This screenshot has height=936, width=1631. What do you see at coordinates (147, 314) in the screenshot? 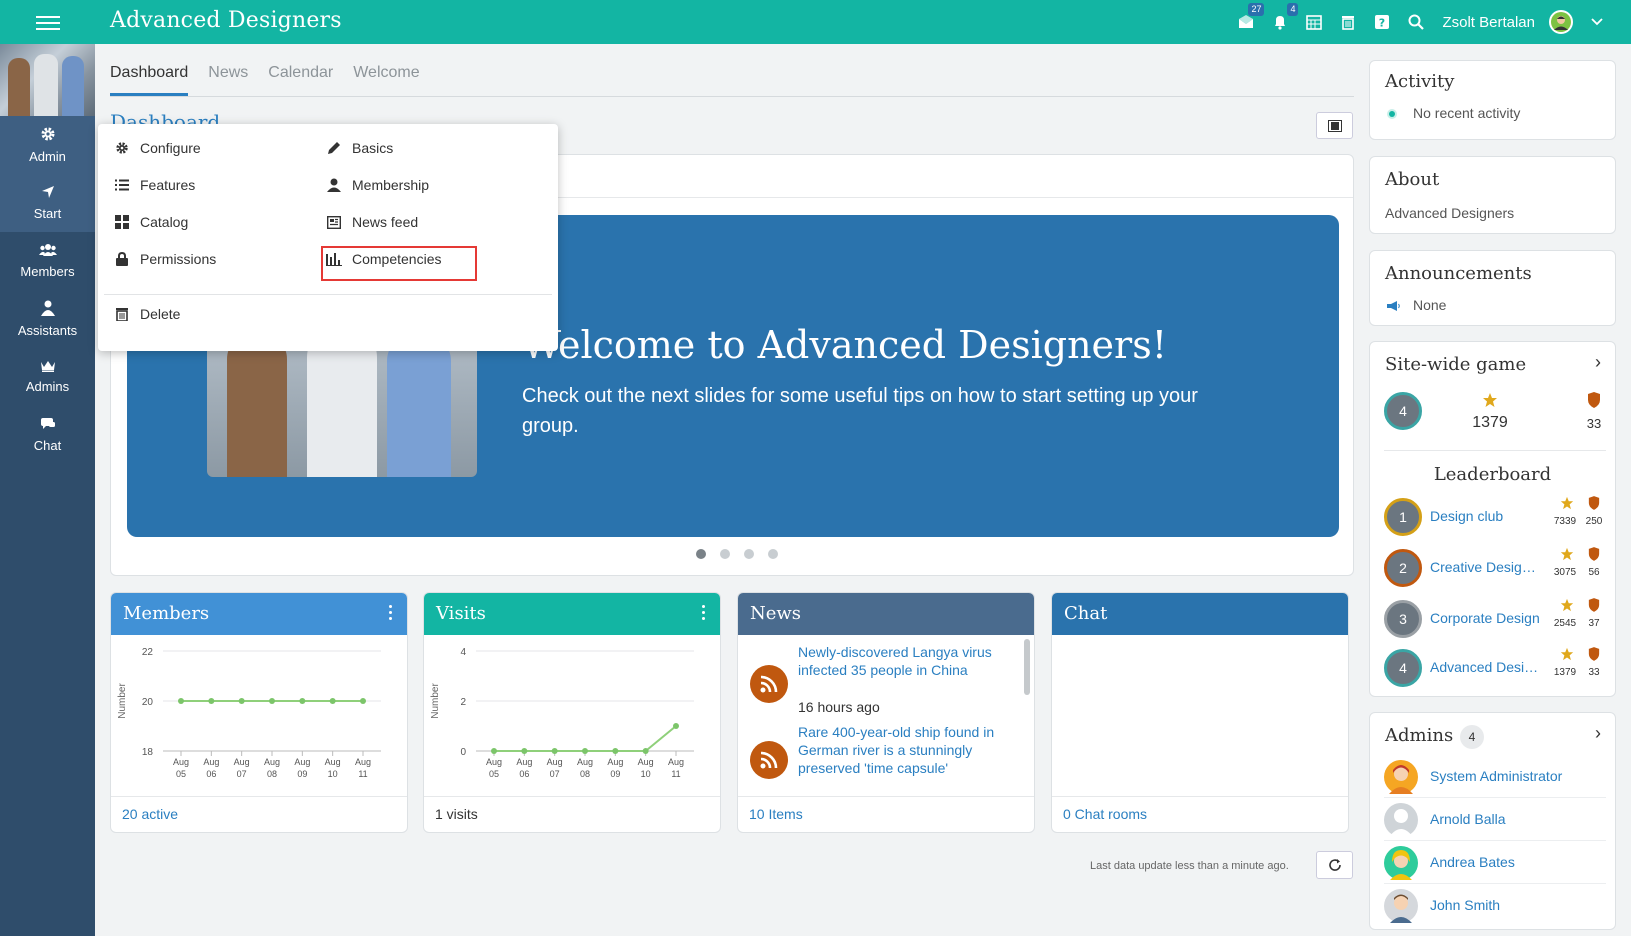
I see `menu-item-delete: Delete` at bounding box center [147, 314].